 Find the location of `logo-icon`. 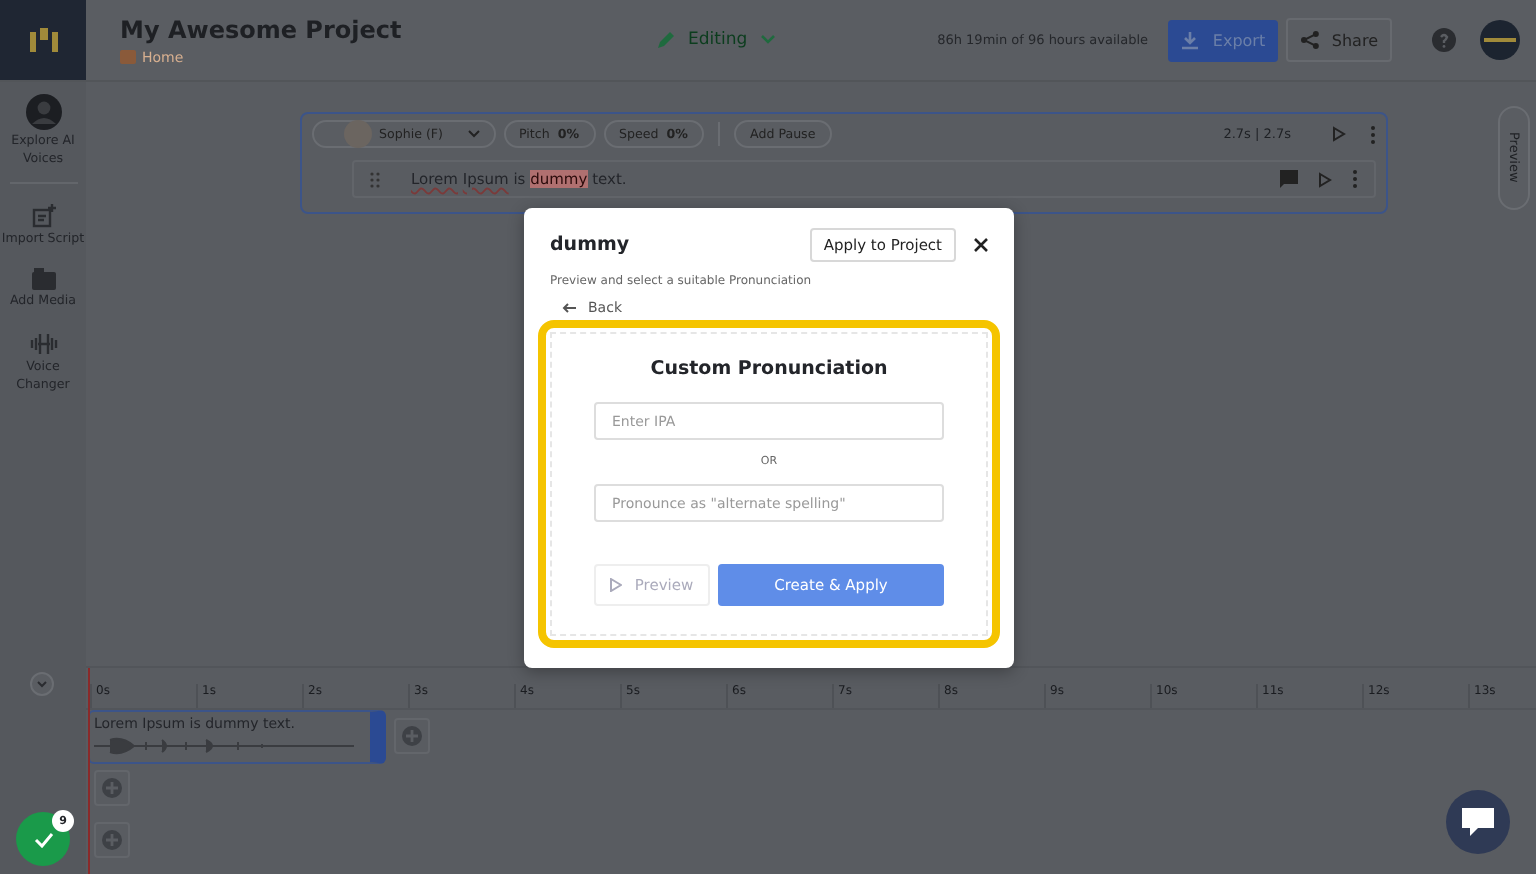

logo-icon is located at coordinates (43, 40).